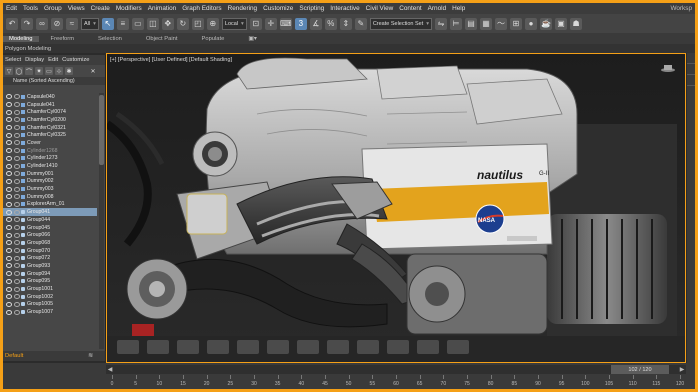  What do you see at coordinates (50, 182) in the screenshot?
I see `scene-item: Dummy002` at bounding box center [50, 182].